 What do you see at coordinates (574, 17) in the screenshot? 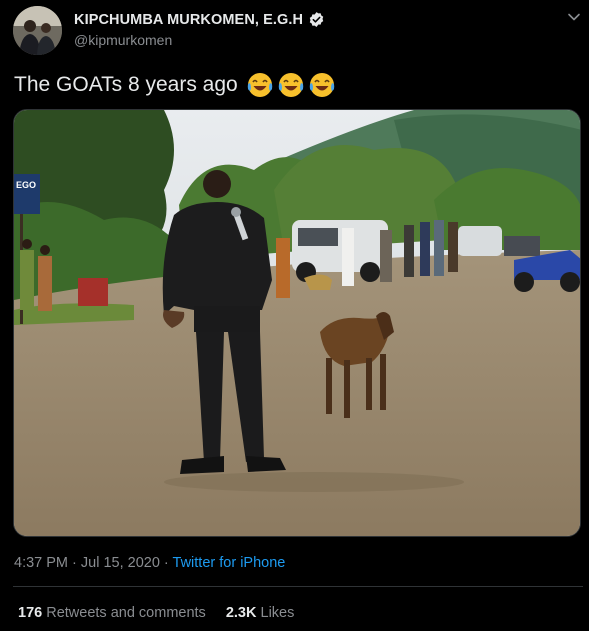
I see `chevron-down-icon` at bounding box center [574, 17].